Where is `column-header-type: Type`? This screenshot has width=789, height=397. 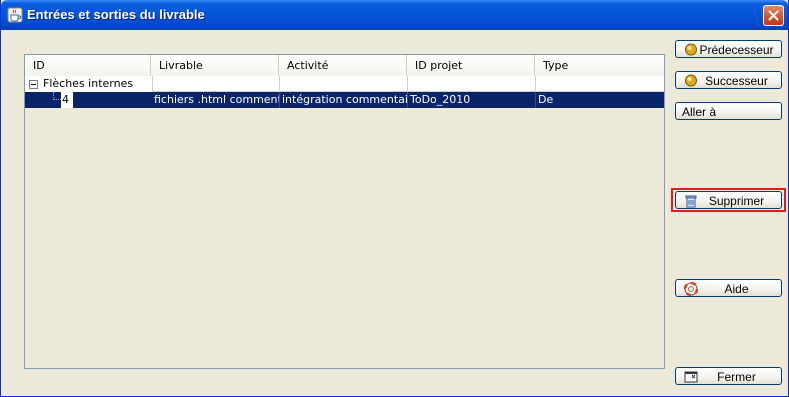
column-header-type: Type is located at coordinates (599, 65).